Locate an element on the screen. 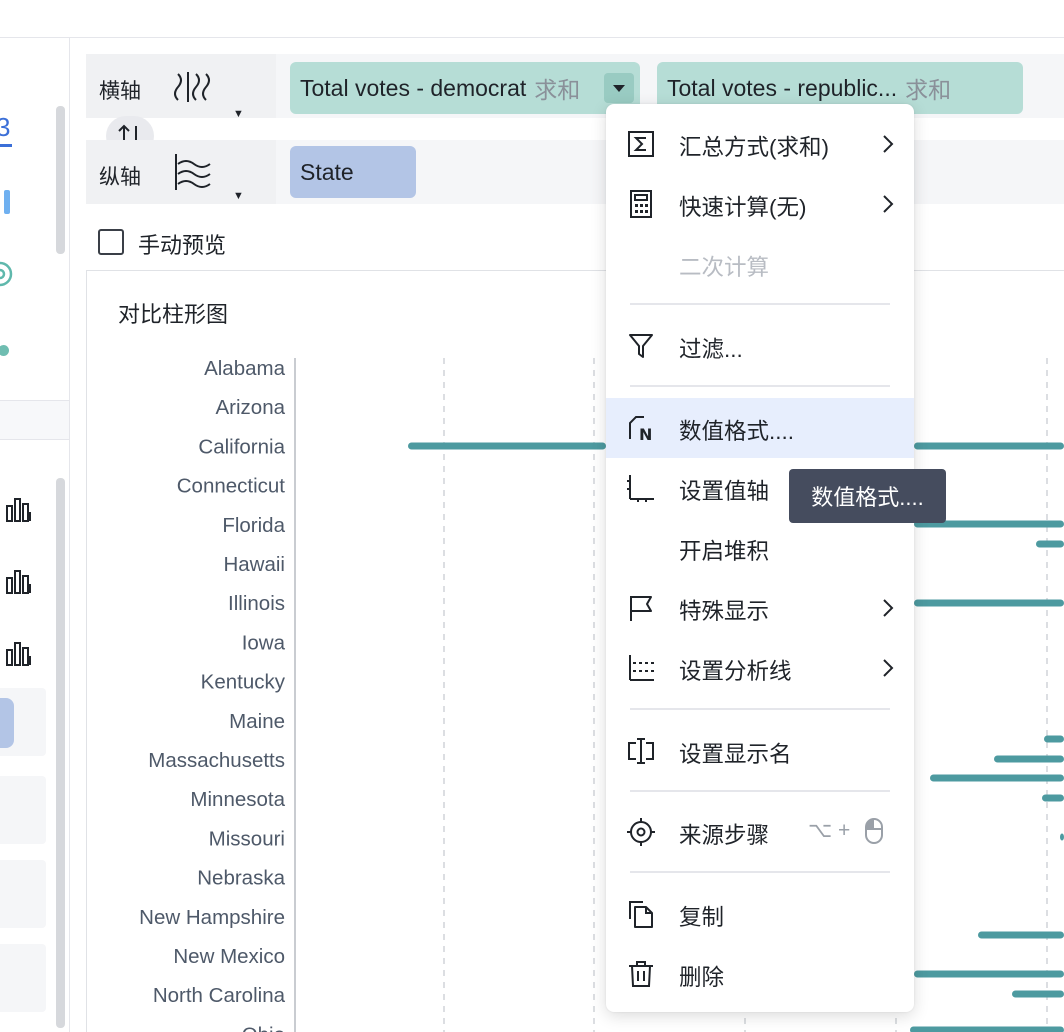 The height and width of the screenshot is (1032, 1064). menu-item-label: 设置显示名 is located at coordinates (735, 754).